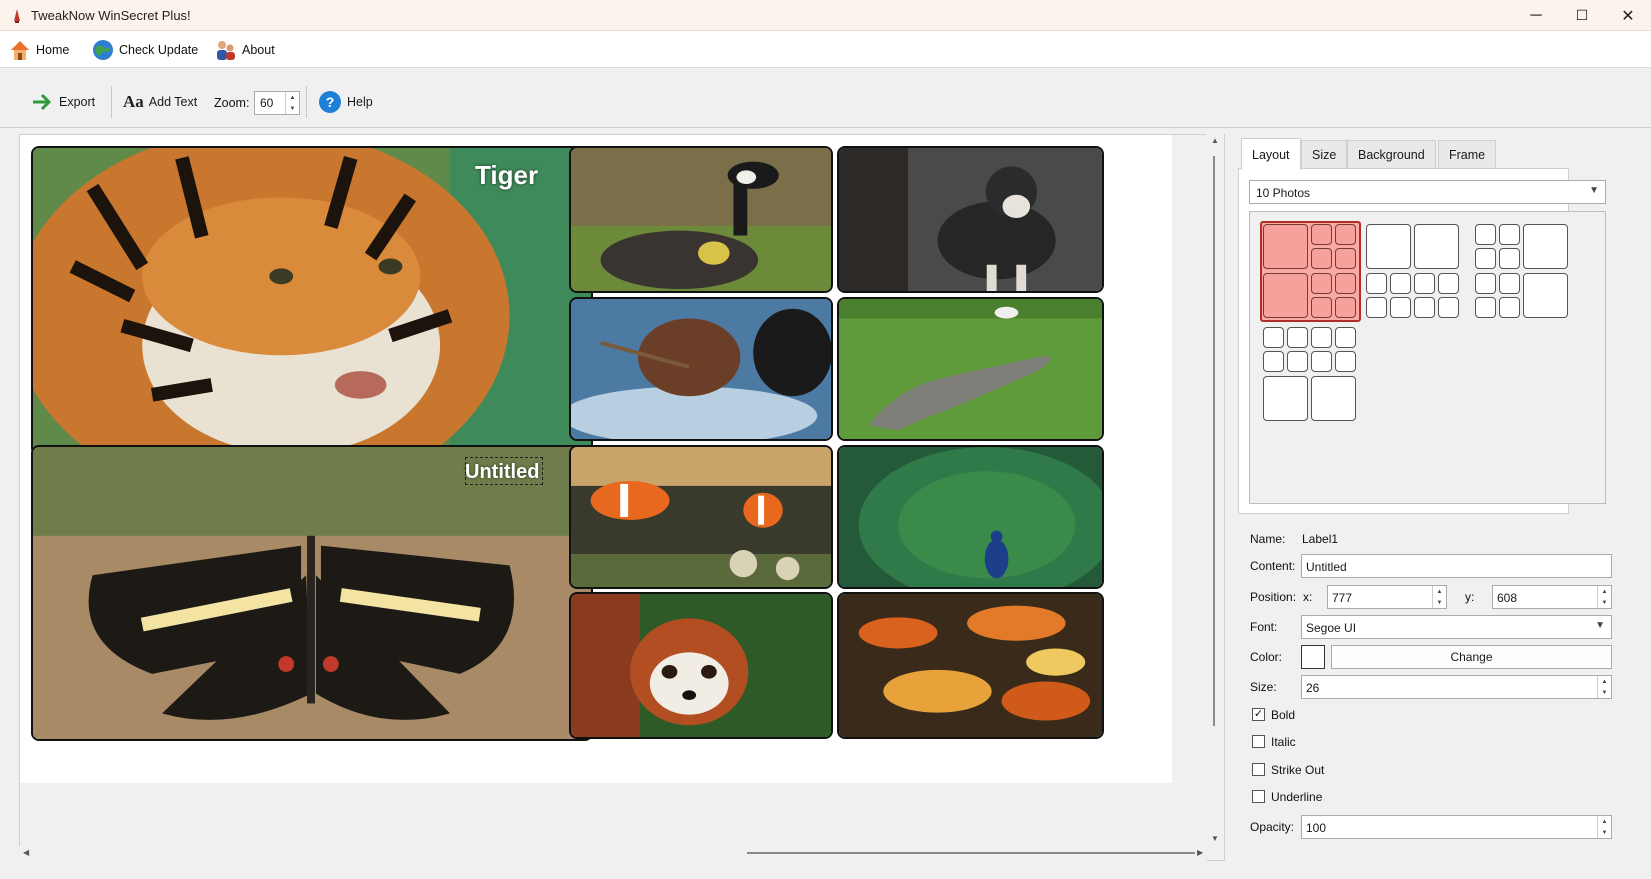  I want to click on font-size-value: 26, so click(1313, 688).